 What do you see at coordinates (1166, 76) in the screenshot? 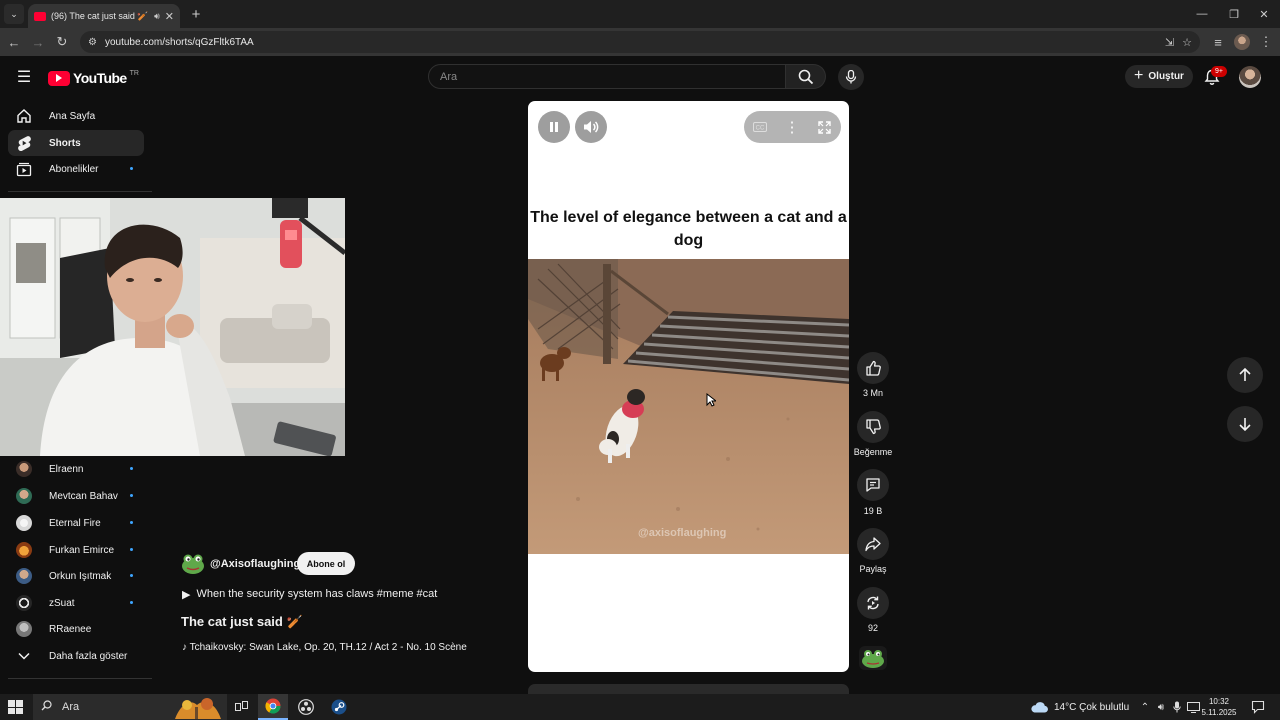
I see `create-label: Oluştur` at bounding box center [1166, 76].